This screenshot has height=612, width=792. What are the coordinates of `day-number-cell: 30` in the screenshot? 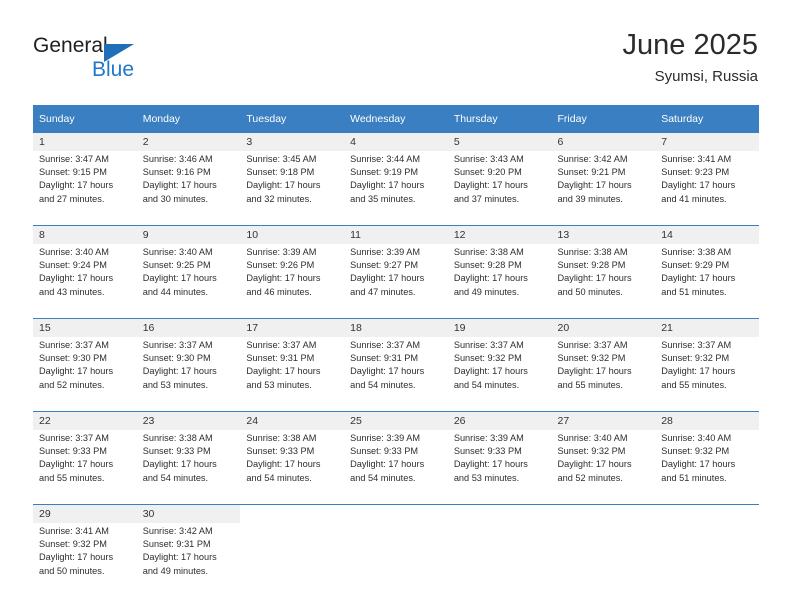 It's located at (188, 513).